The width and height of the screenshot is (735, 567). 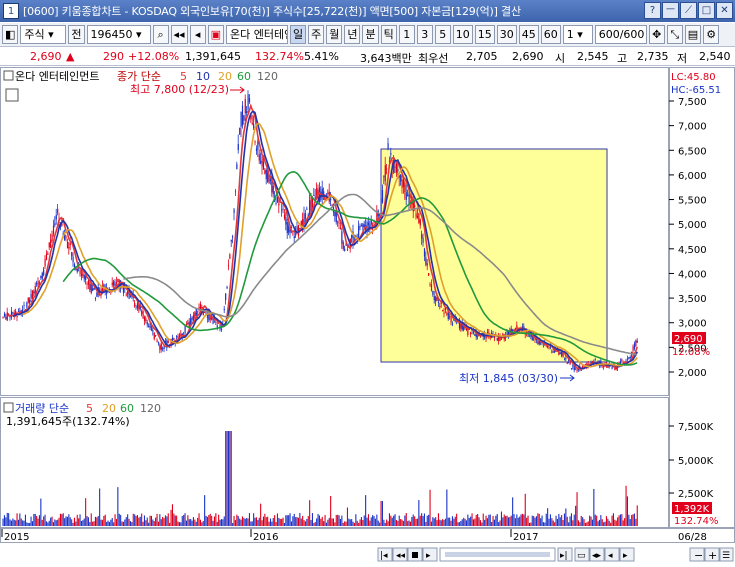 I want to click on panel-toggle-icon: ◧, so click(x=10, y=34).